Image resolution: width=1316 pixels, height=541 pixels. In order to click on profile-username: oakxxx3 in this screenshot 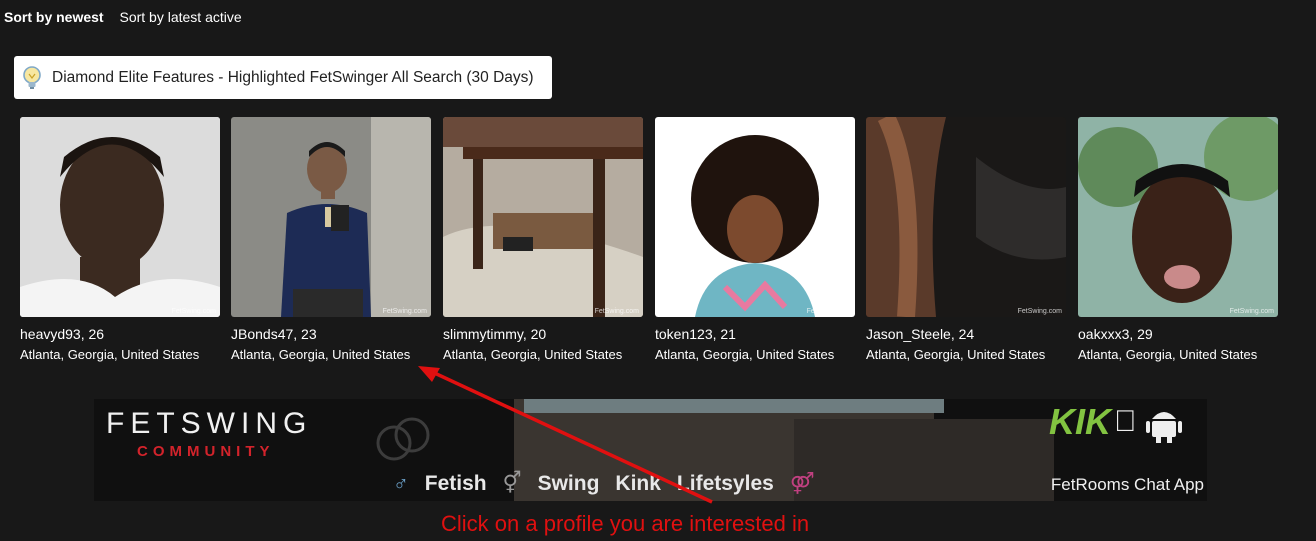, I will do `click(1103, 334)`.